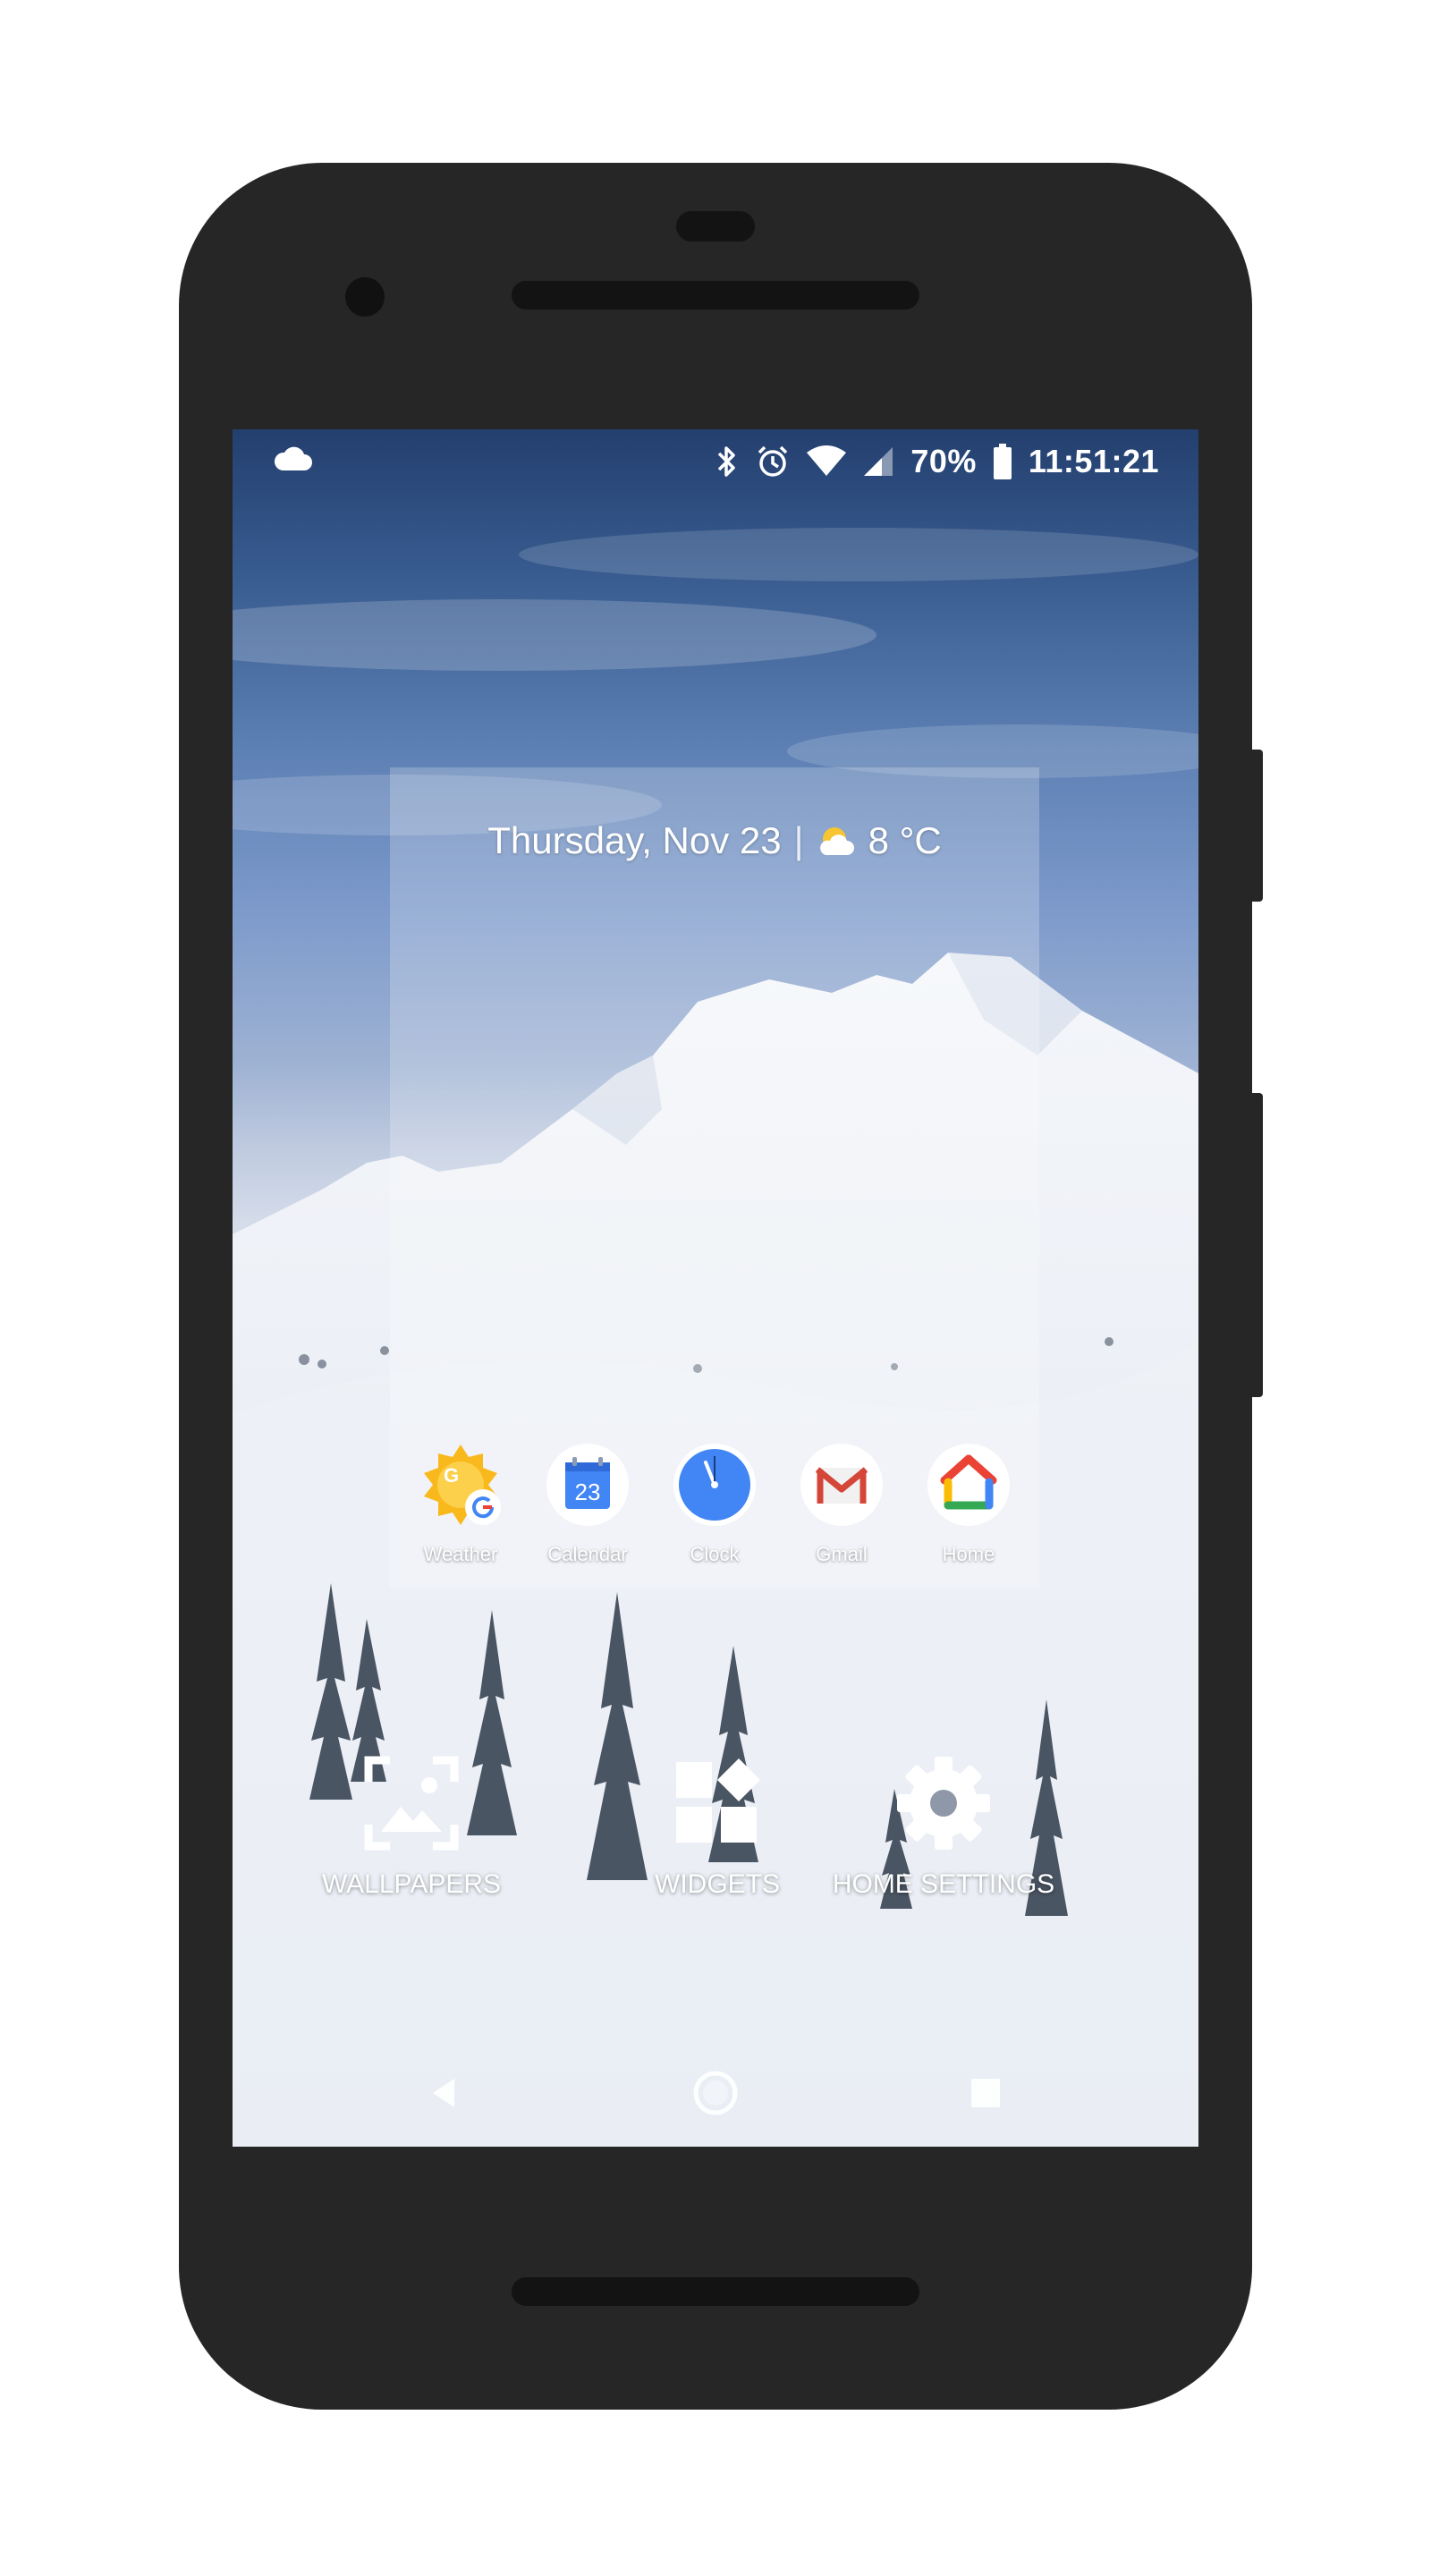  What do you see at coordinates (773, 461) in the screenshot?
I see `alarm-icon` at bounding box center [773, 461].